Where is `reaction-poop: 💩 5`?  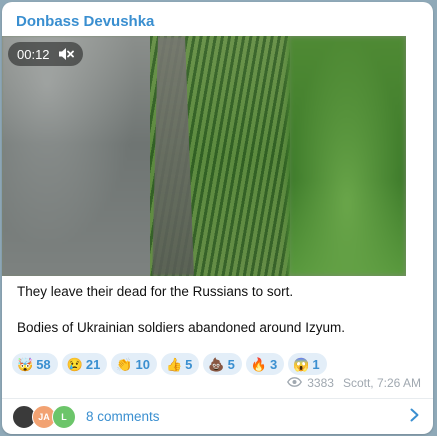
reaction-poop: 💩 5 is located at coordinates (222, 364).